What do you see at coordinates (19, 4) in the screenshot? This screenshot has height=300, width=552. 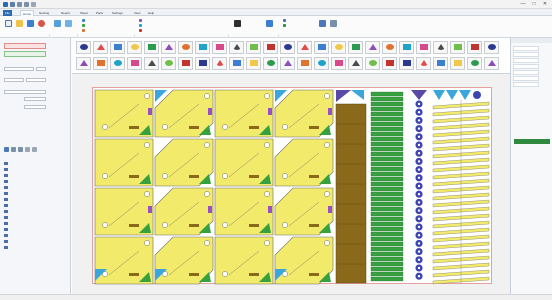 I see `undo-icon` at bounding box center [19, 4].